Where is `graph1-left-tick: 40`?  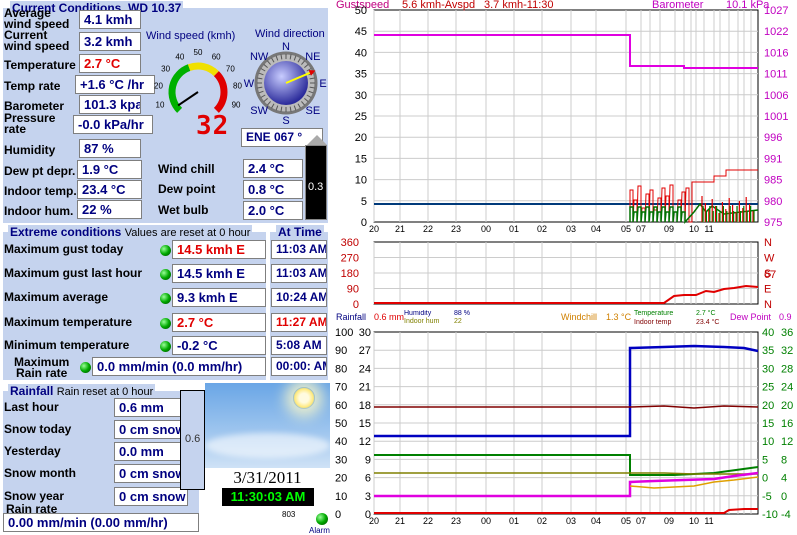 graph1-left-tick: 40 is located at coordinates (361, 53).